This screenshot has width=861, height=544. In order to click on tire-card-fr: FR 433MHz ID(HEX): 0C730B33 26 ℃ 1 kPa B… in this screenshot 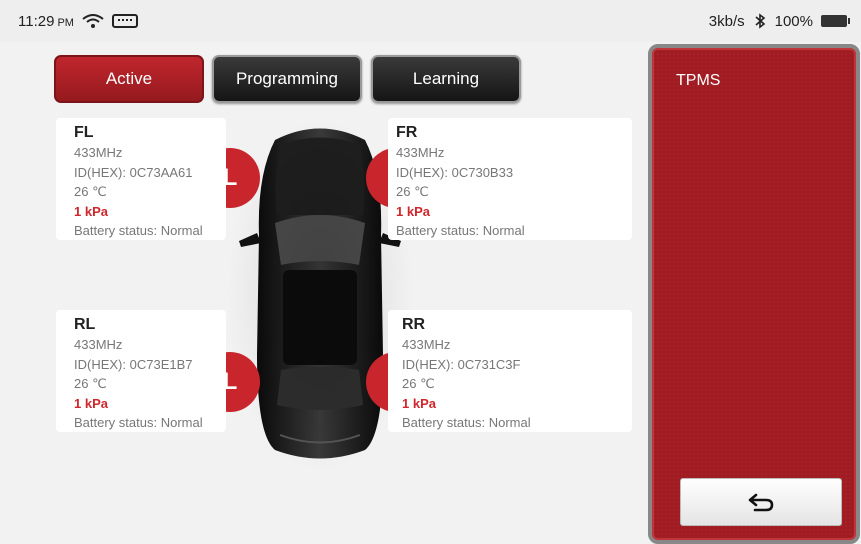, I will do `click(510, 179)`.